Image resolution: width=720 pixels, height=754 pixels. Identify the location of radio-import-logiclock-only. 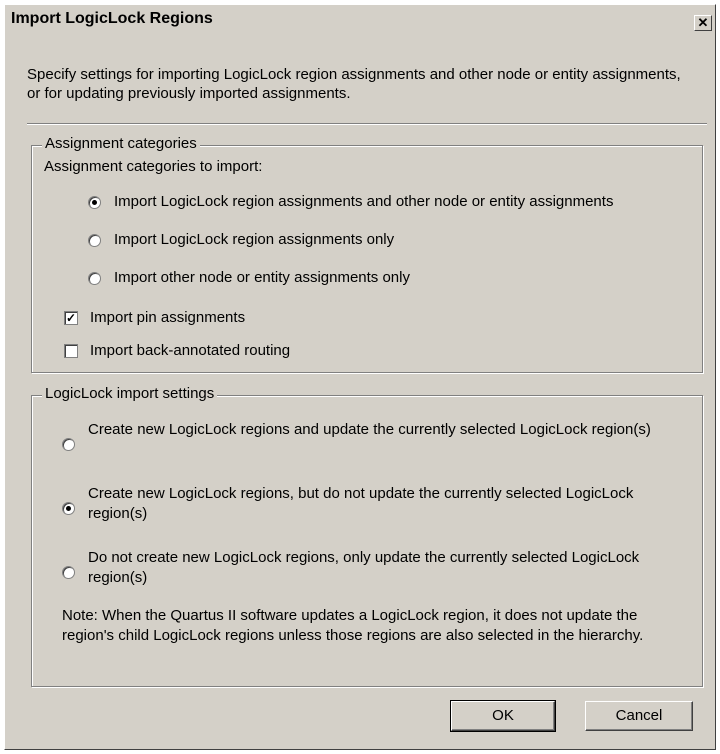
(94, 240).